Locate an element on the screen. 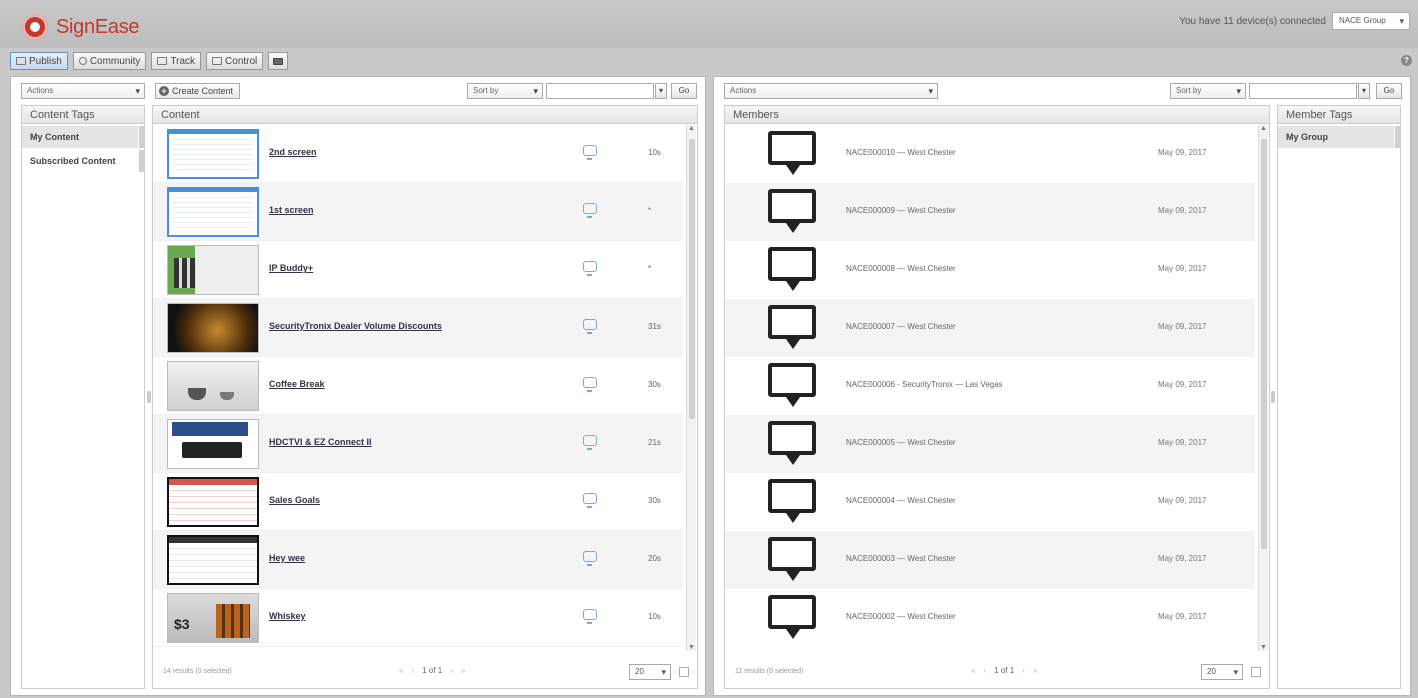 This screenshot has width=1418, height=698. content-title-link: IP Buddy+ is located at coordinates (291, 268).